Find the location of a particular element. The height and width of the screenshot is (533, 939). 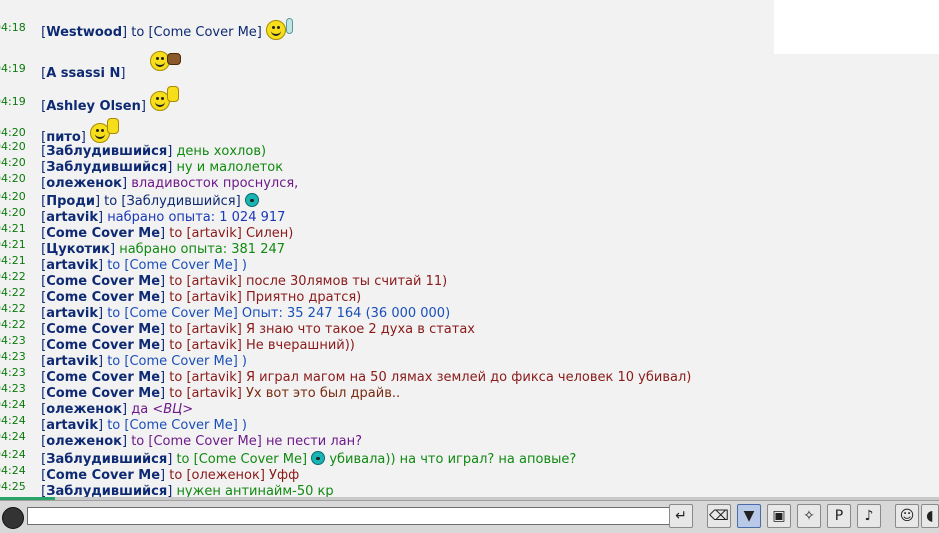

enter-icon: ↵ is located at coordinates (681, 516).